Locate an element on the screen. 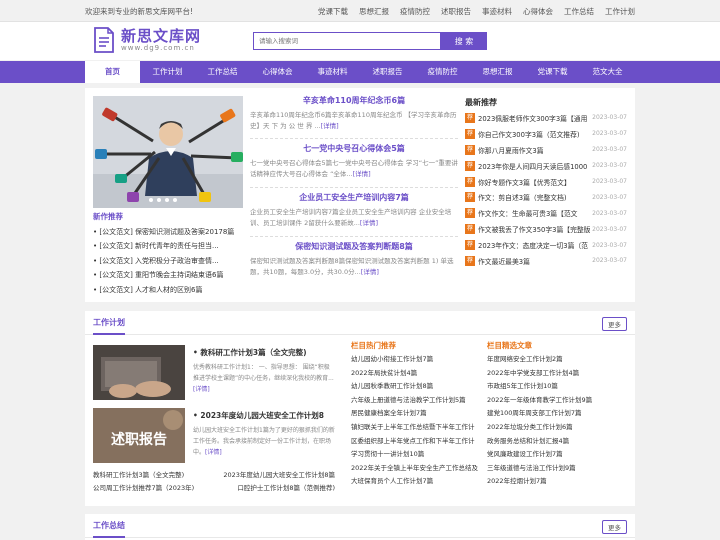 This screenshot has width=720, height=540. list-item: 镇妇联关于上半年工作总结暨下半年工作计 is located at coordinates (417, 428).